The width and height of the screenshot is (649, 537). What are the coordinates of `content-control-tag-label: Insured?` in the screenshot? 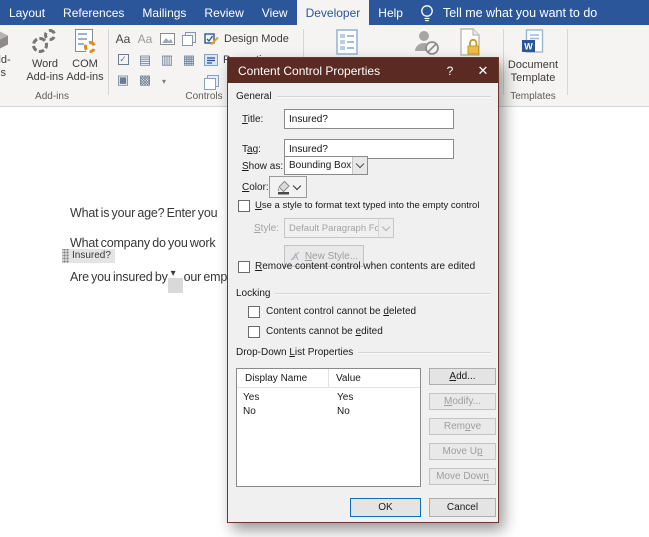 It's located at (92, 256).